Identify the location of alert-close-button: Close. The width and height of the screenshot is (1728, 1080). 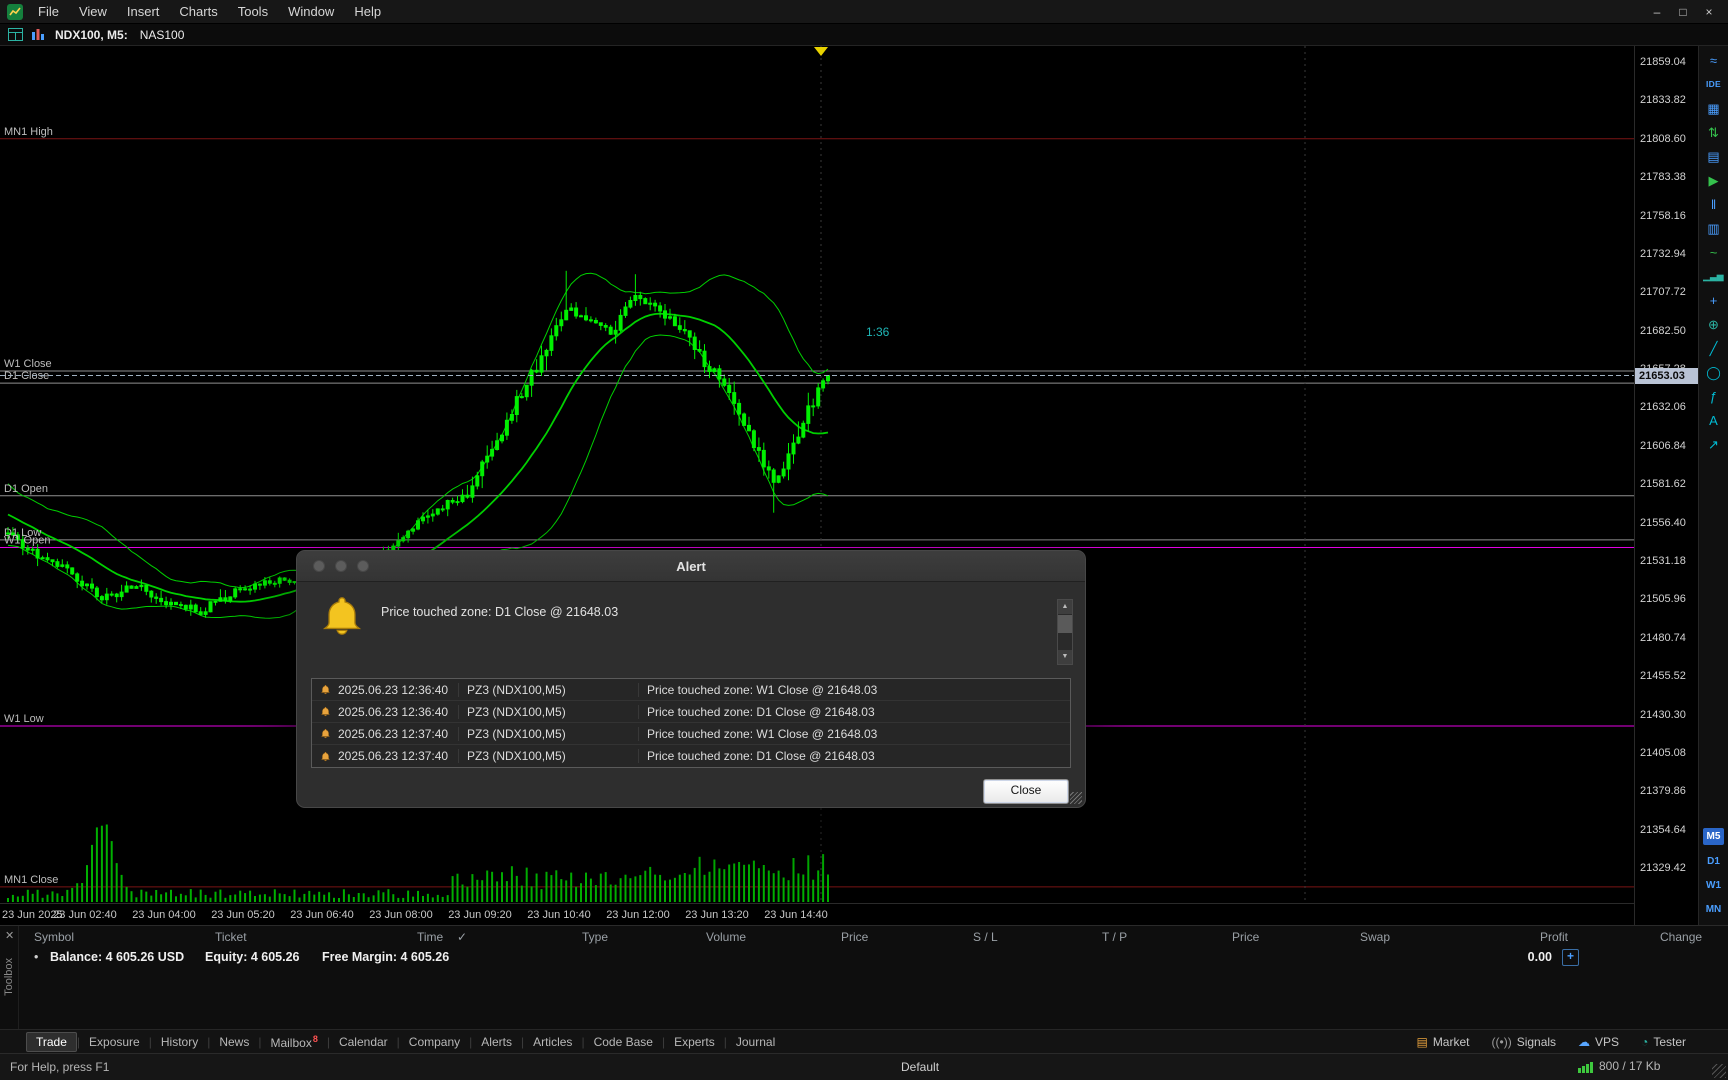
(1026, 791).